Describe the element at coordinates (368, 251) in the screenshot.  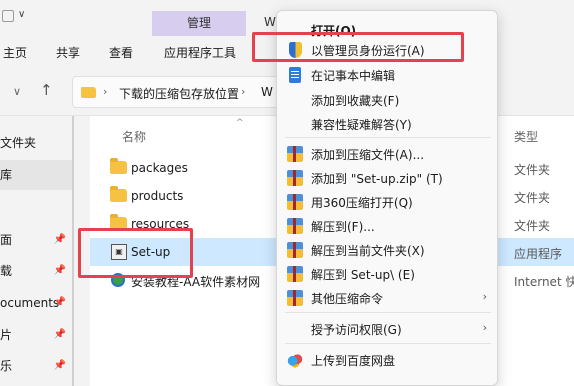
I see `menu-item-label: 解压到当前文件夹(X)` at that location.